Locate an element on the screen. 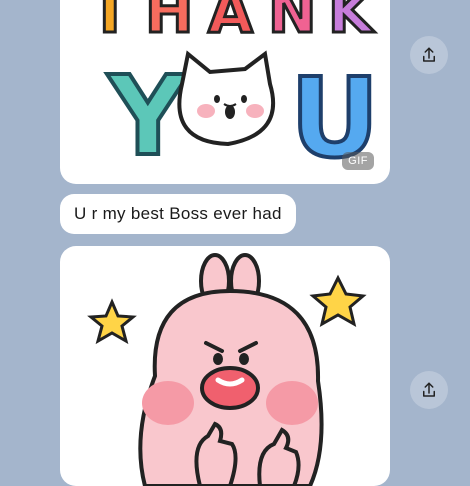 The image size is (470, 486). text-message: U r my best Boss ever had is located at coordinates (178, 214).